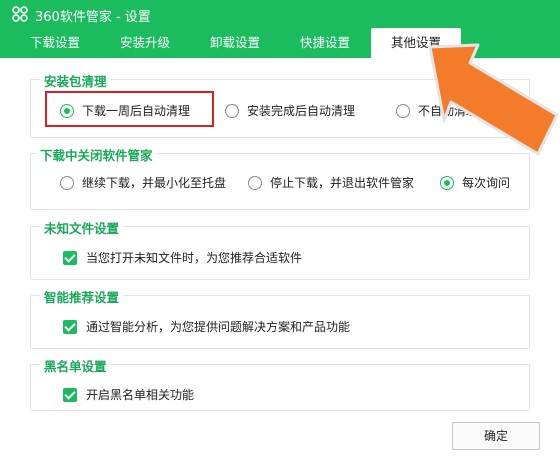  I want to click on radio-label: 不自动清理, so click(448, 111).